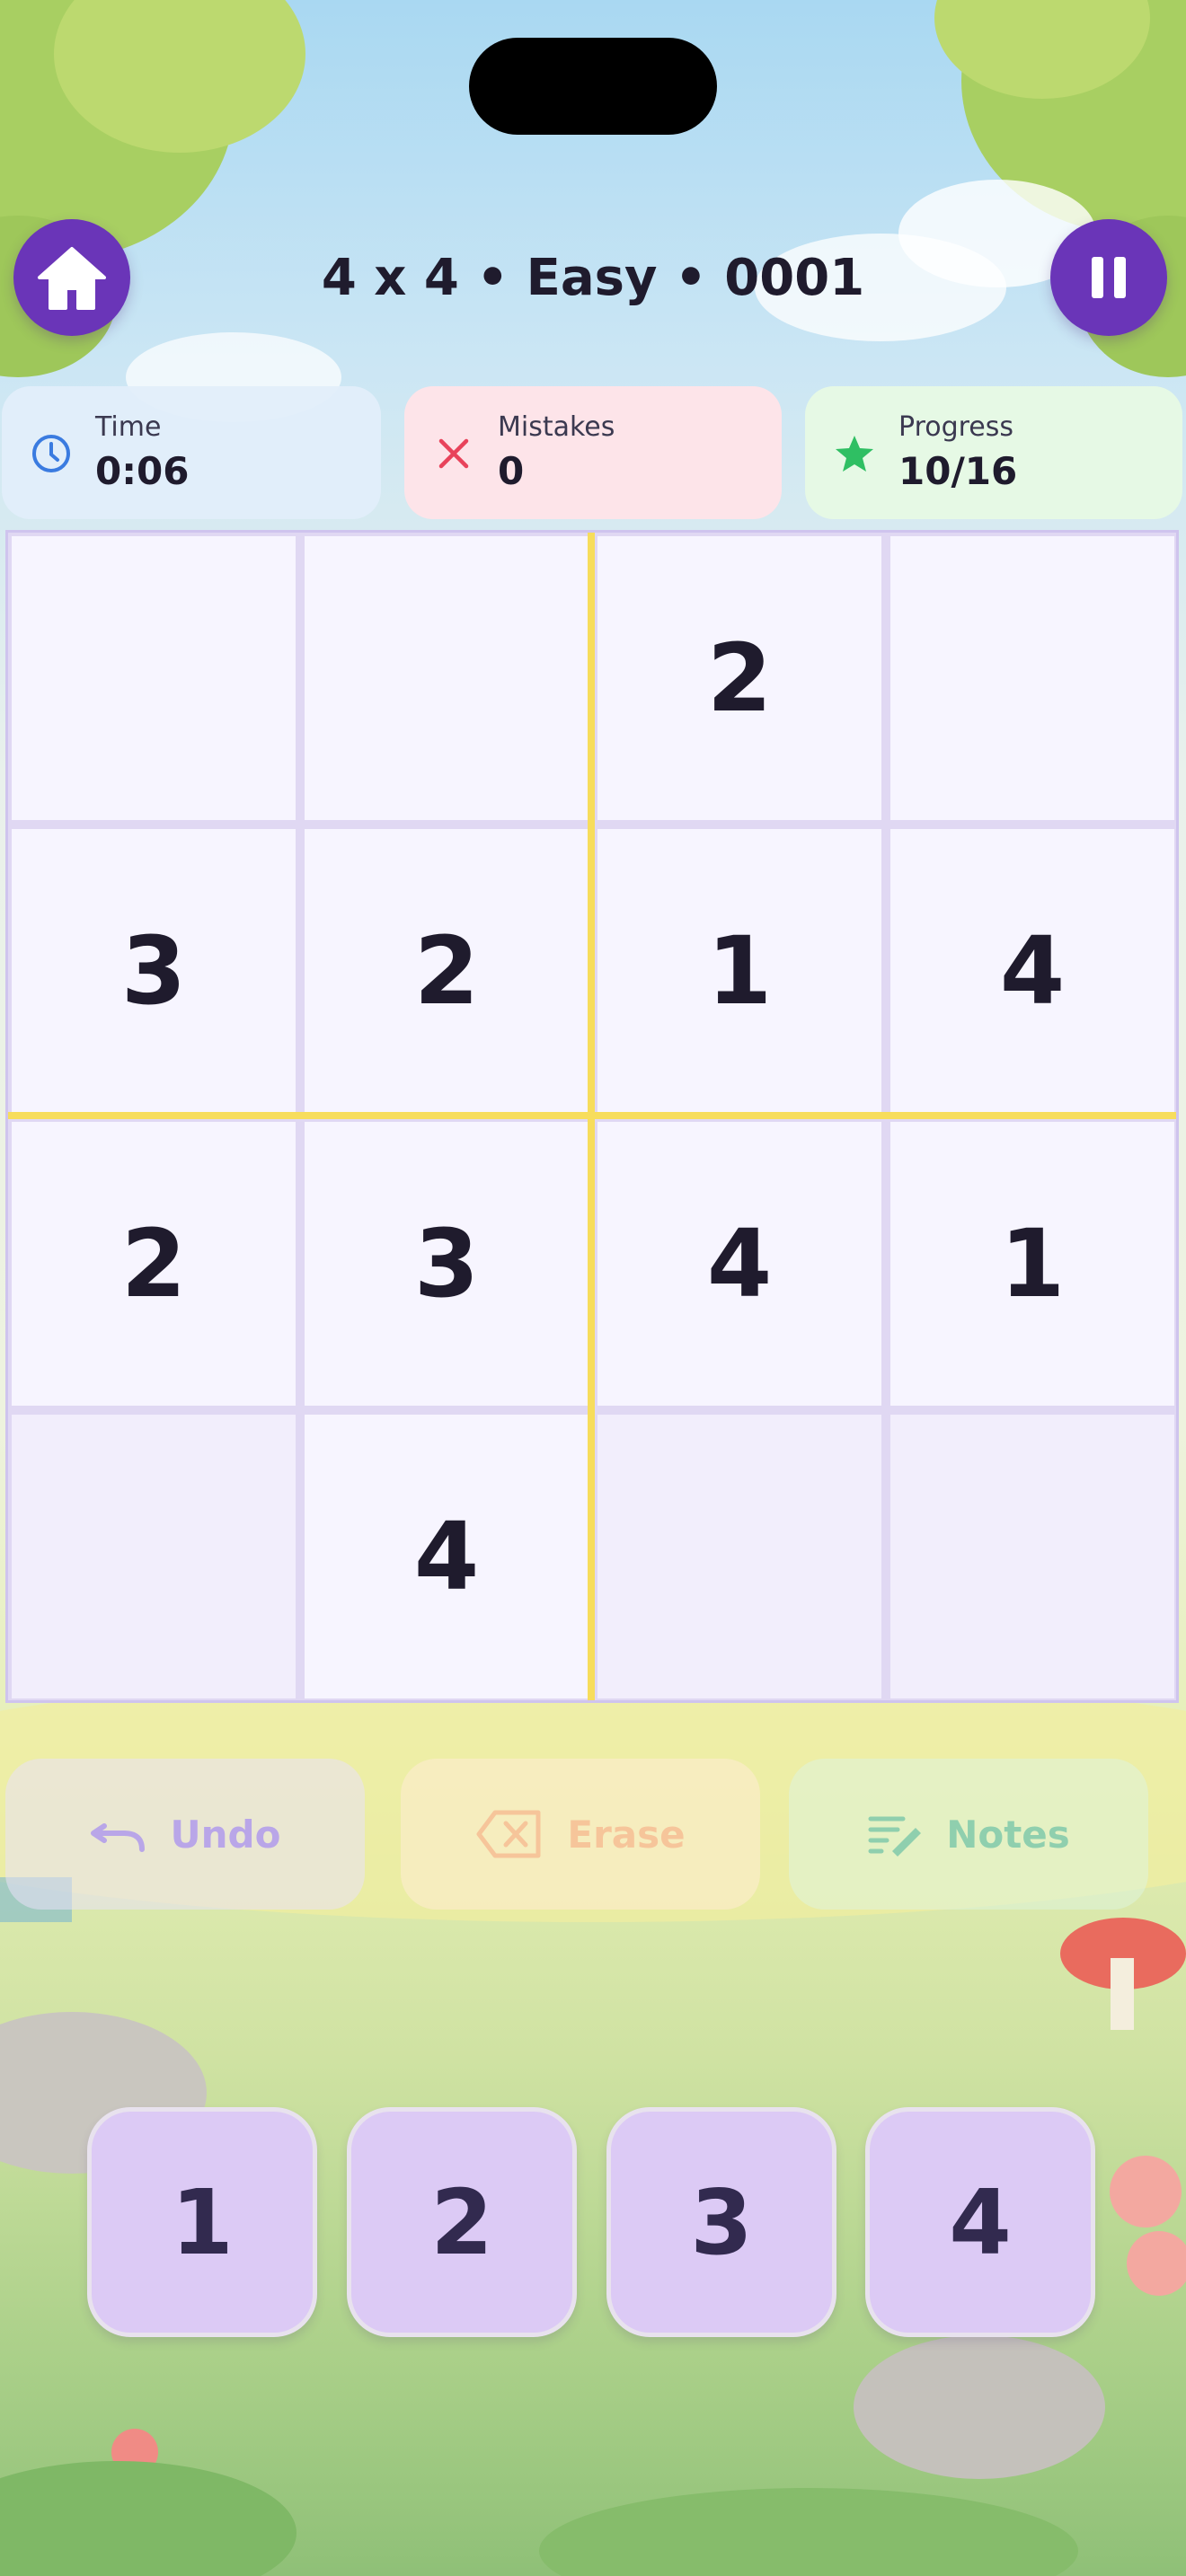 Image resolution: width=1186 pixels, height=2576 pixels. What do you see at coordinates (225, 1834) in the screenshot?
I see `undo-label: Undo` at bounding box center [225, 1834].